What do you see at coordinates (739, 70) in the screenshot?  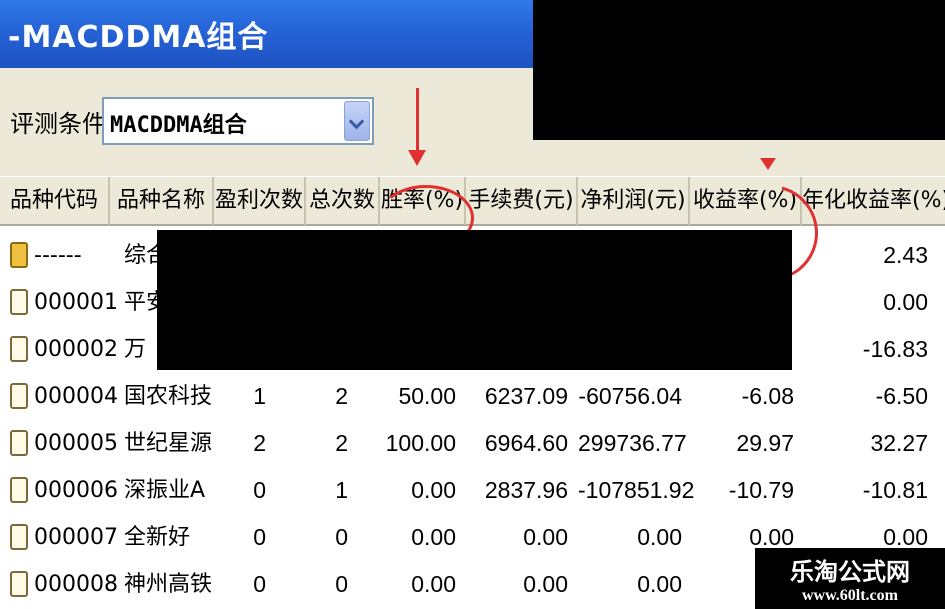 I see `redaction-box-top` at bounding box center [739, 70].